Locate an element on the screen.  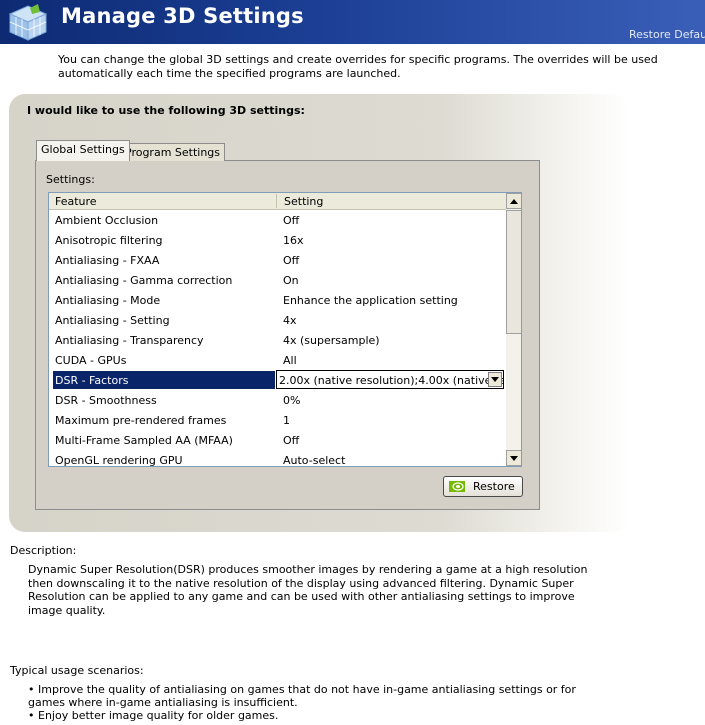
list-item: Multi-Frame Sampled AA (MFAA) Off is located at coordinates (277, 440).